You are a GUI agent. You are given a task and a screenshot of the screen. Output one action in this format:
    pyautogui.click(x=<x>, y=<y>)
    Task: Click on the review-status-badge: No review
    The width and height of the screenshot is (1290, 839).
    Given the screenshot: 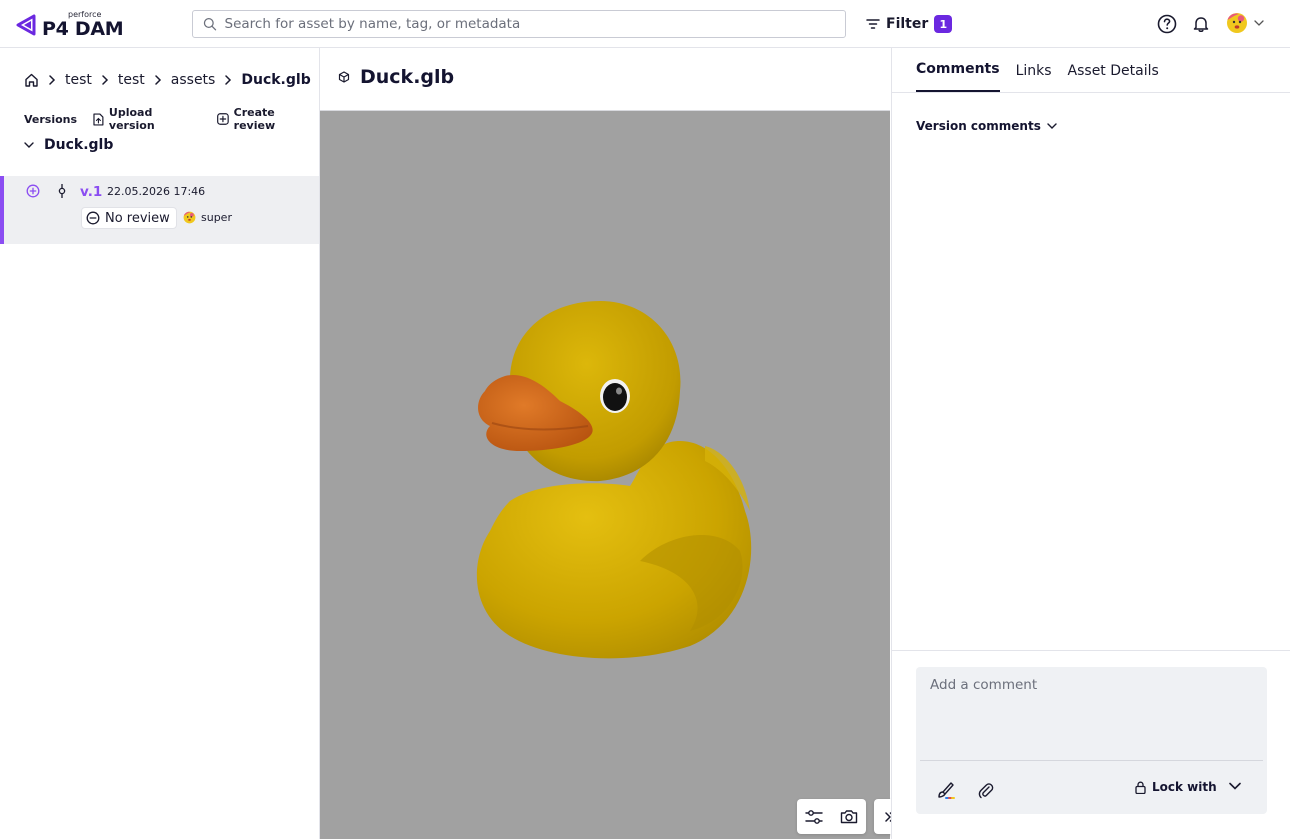 What is the action you would take?
    pyautogui.click(x=129, y=218)
    